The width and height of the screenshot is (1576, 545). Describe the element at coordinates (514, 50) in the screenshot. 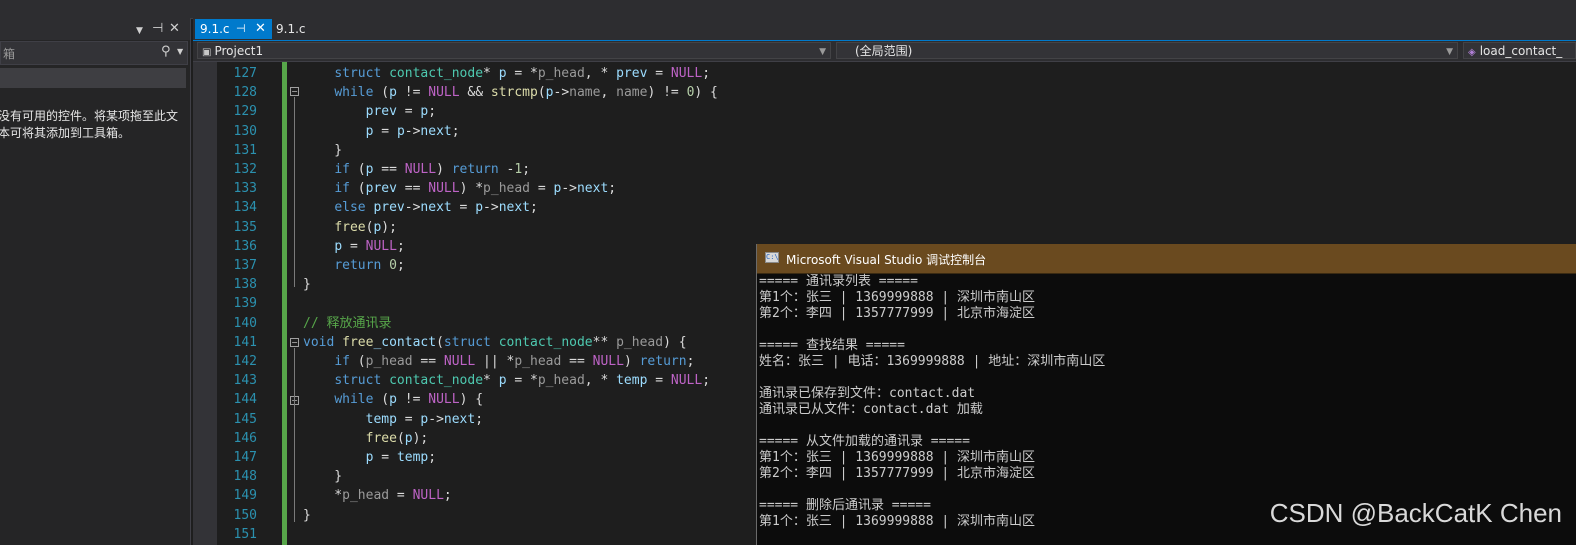

I see `project-dropdown: ▣ Project1 ▼` at that location.